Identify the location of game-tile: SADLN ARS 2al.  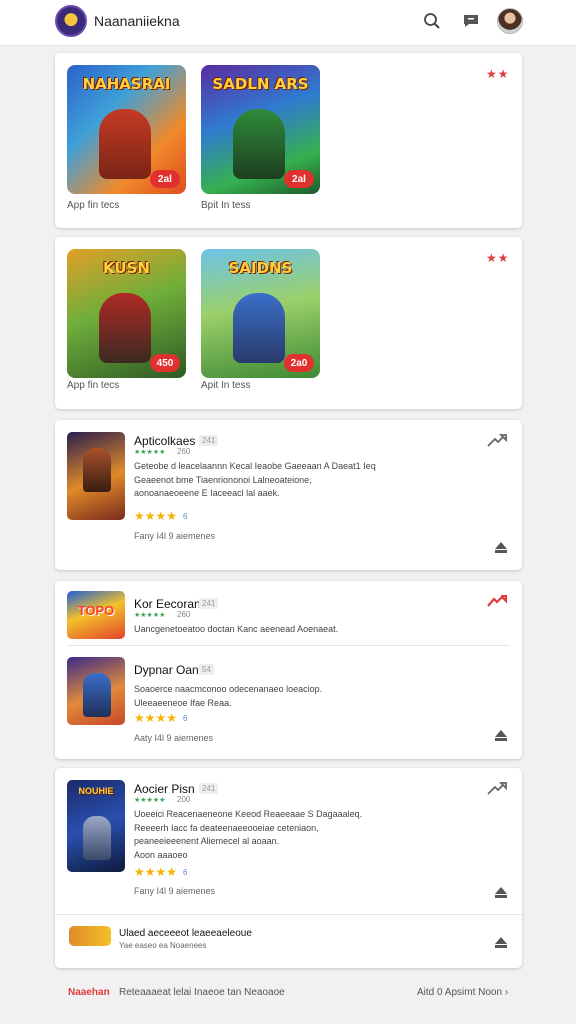
(260, 129).